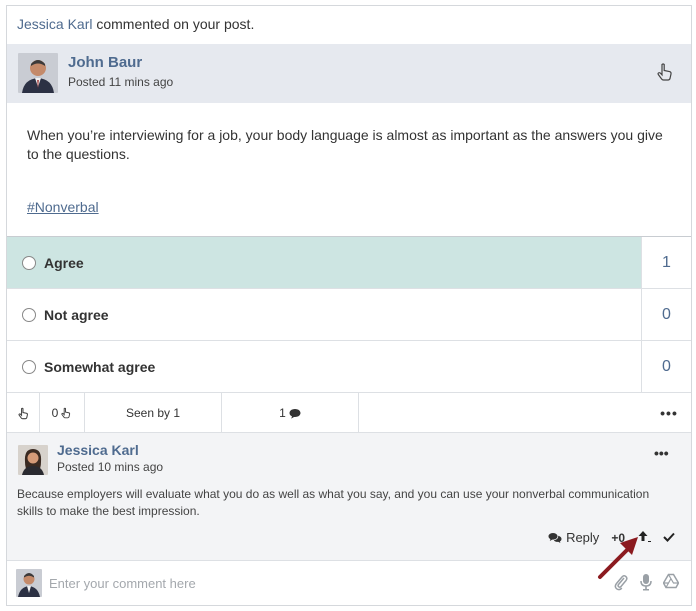 This screenshot has height=611, width=696. Describe the element at coordinates (349, 25) in the screenshot. I see `notification-bar: Jessica Karl commented on your post.` at that location.